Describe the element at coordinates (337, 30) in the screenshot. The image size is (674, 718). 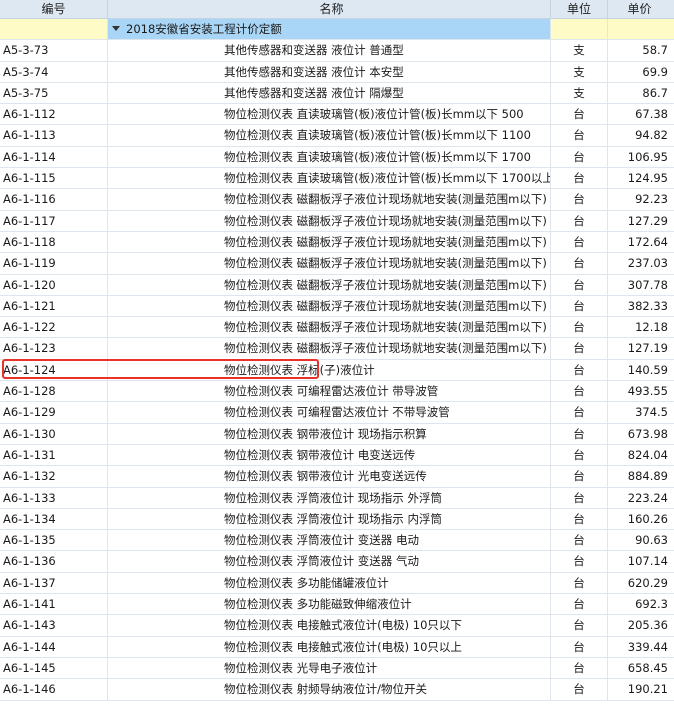
I see `group-row: 2018安徽省安装工程计价定额` at that location.